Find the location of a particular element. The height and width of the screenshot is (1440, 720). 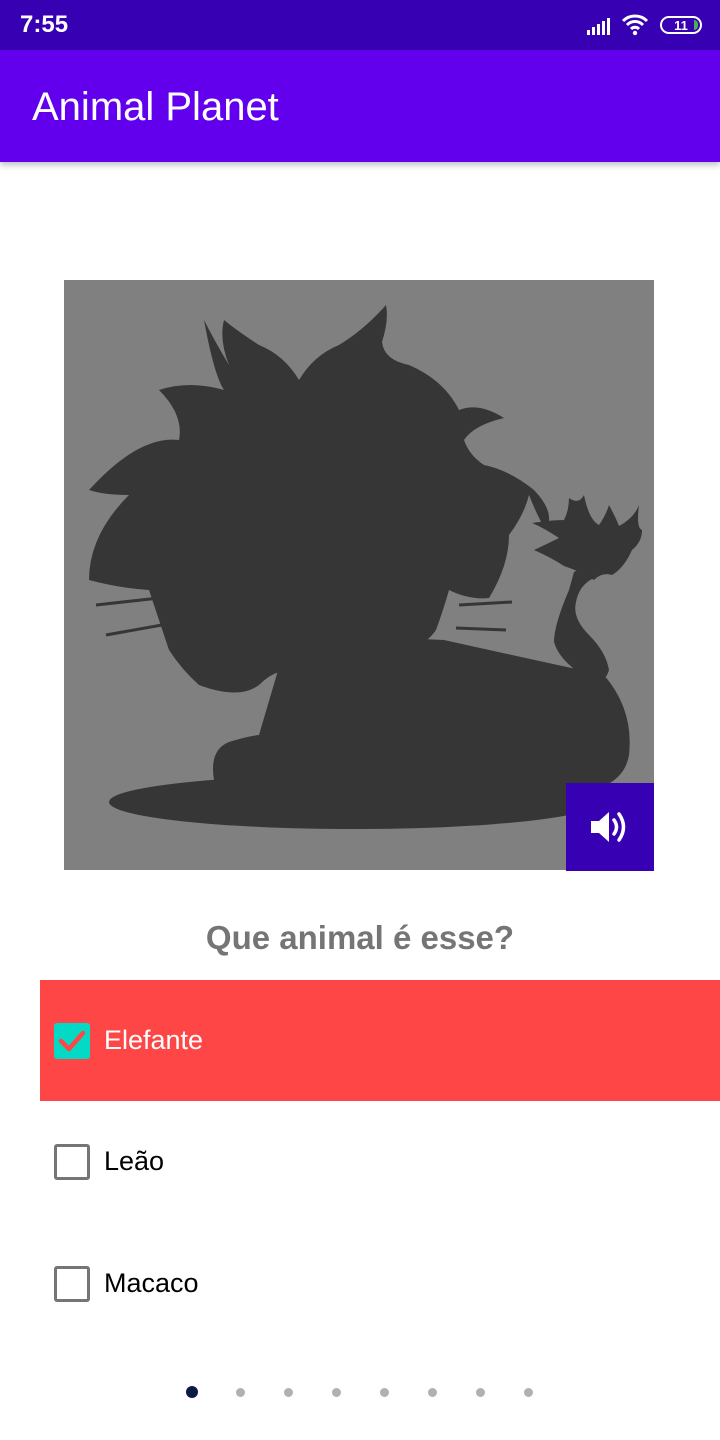

option-label: Leão is located at coordinates (134, 1161).